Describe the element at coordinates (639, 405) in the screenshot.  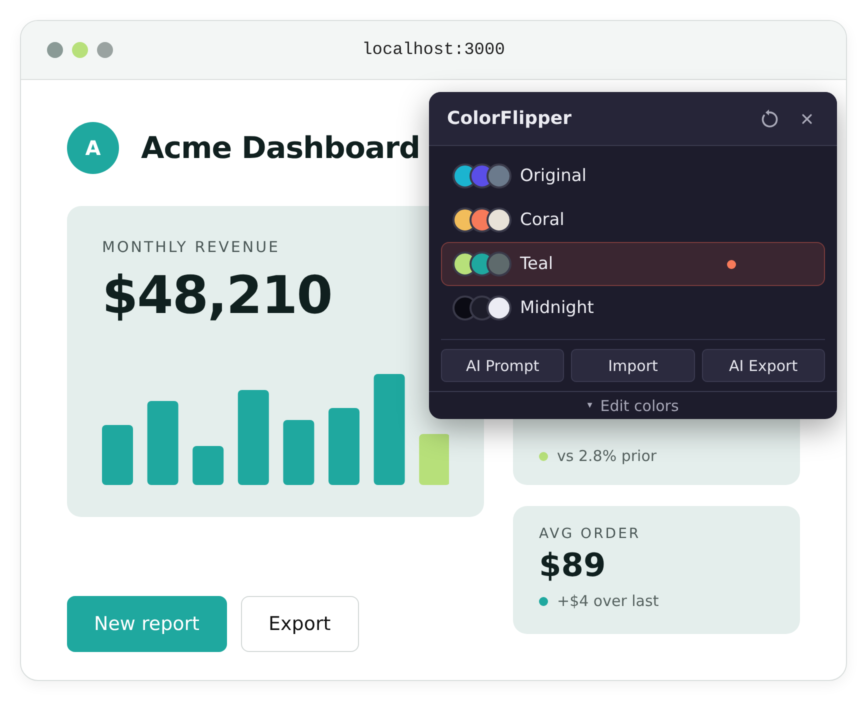
I see `edit-colors-toggle: Edit colors` at that location.